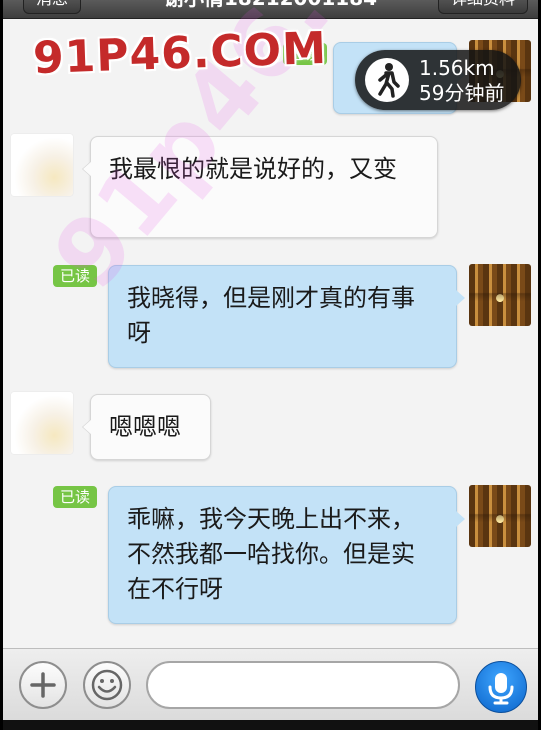 The width and height of the screenshot is (541, 730). I want to click on microphone-icon, so click(501, 689).